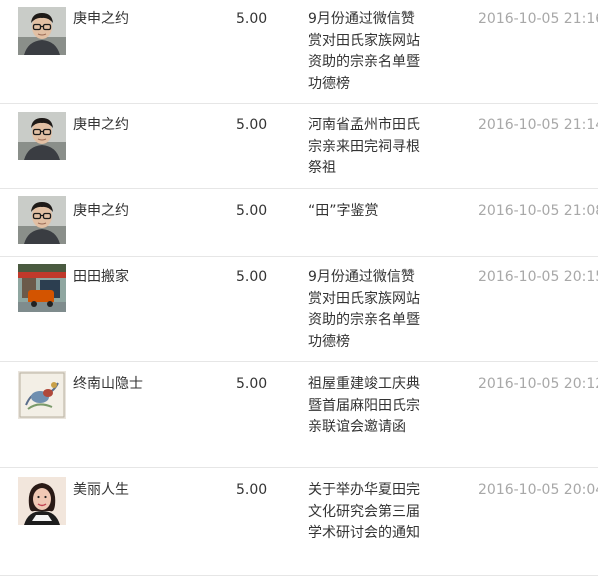 Image resolution: width=598 pixels, height=580 pixels. I want to click on donation-time: 2016-10-05 21:16, so click(538, 19).